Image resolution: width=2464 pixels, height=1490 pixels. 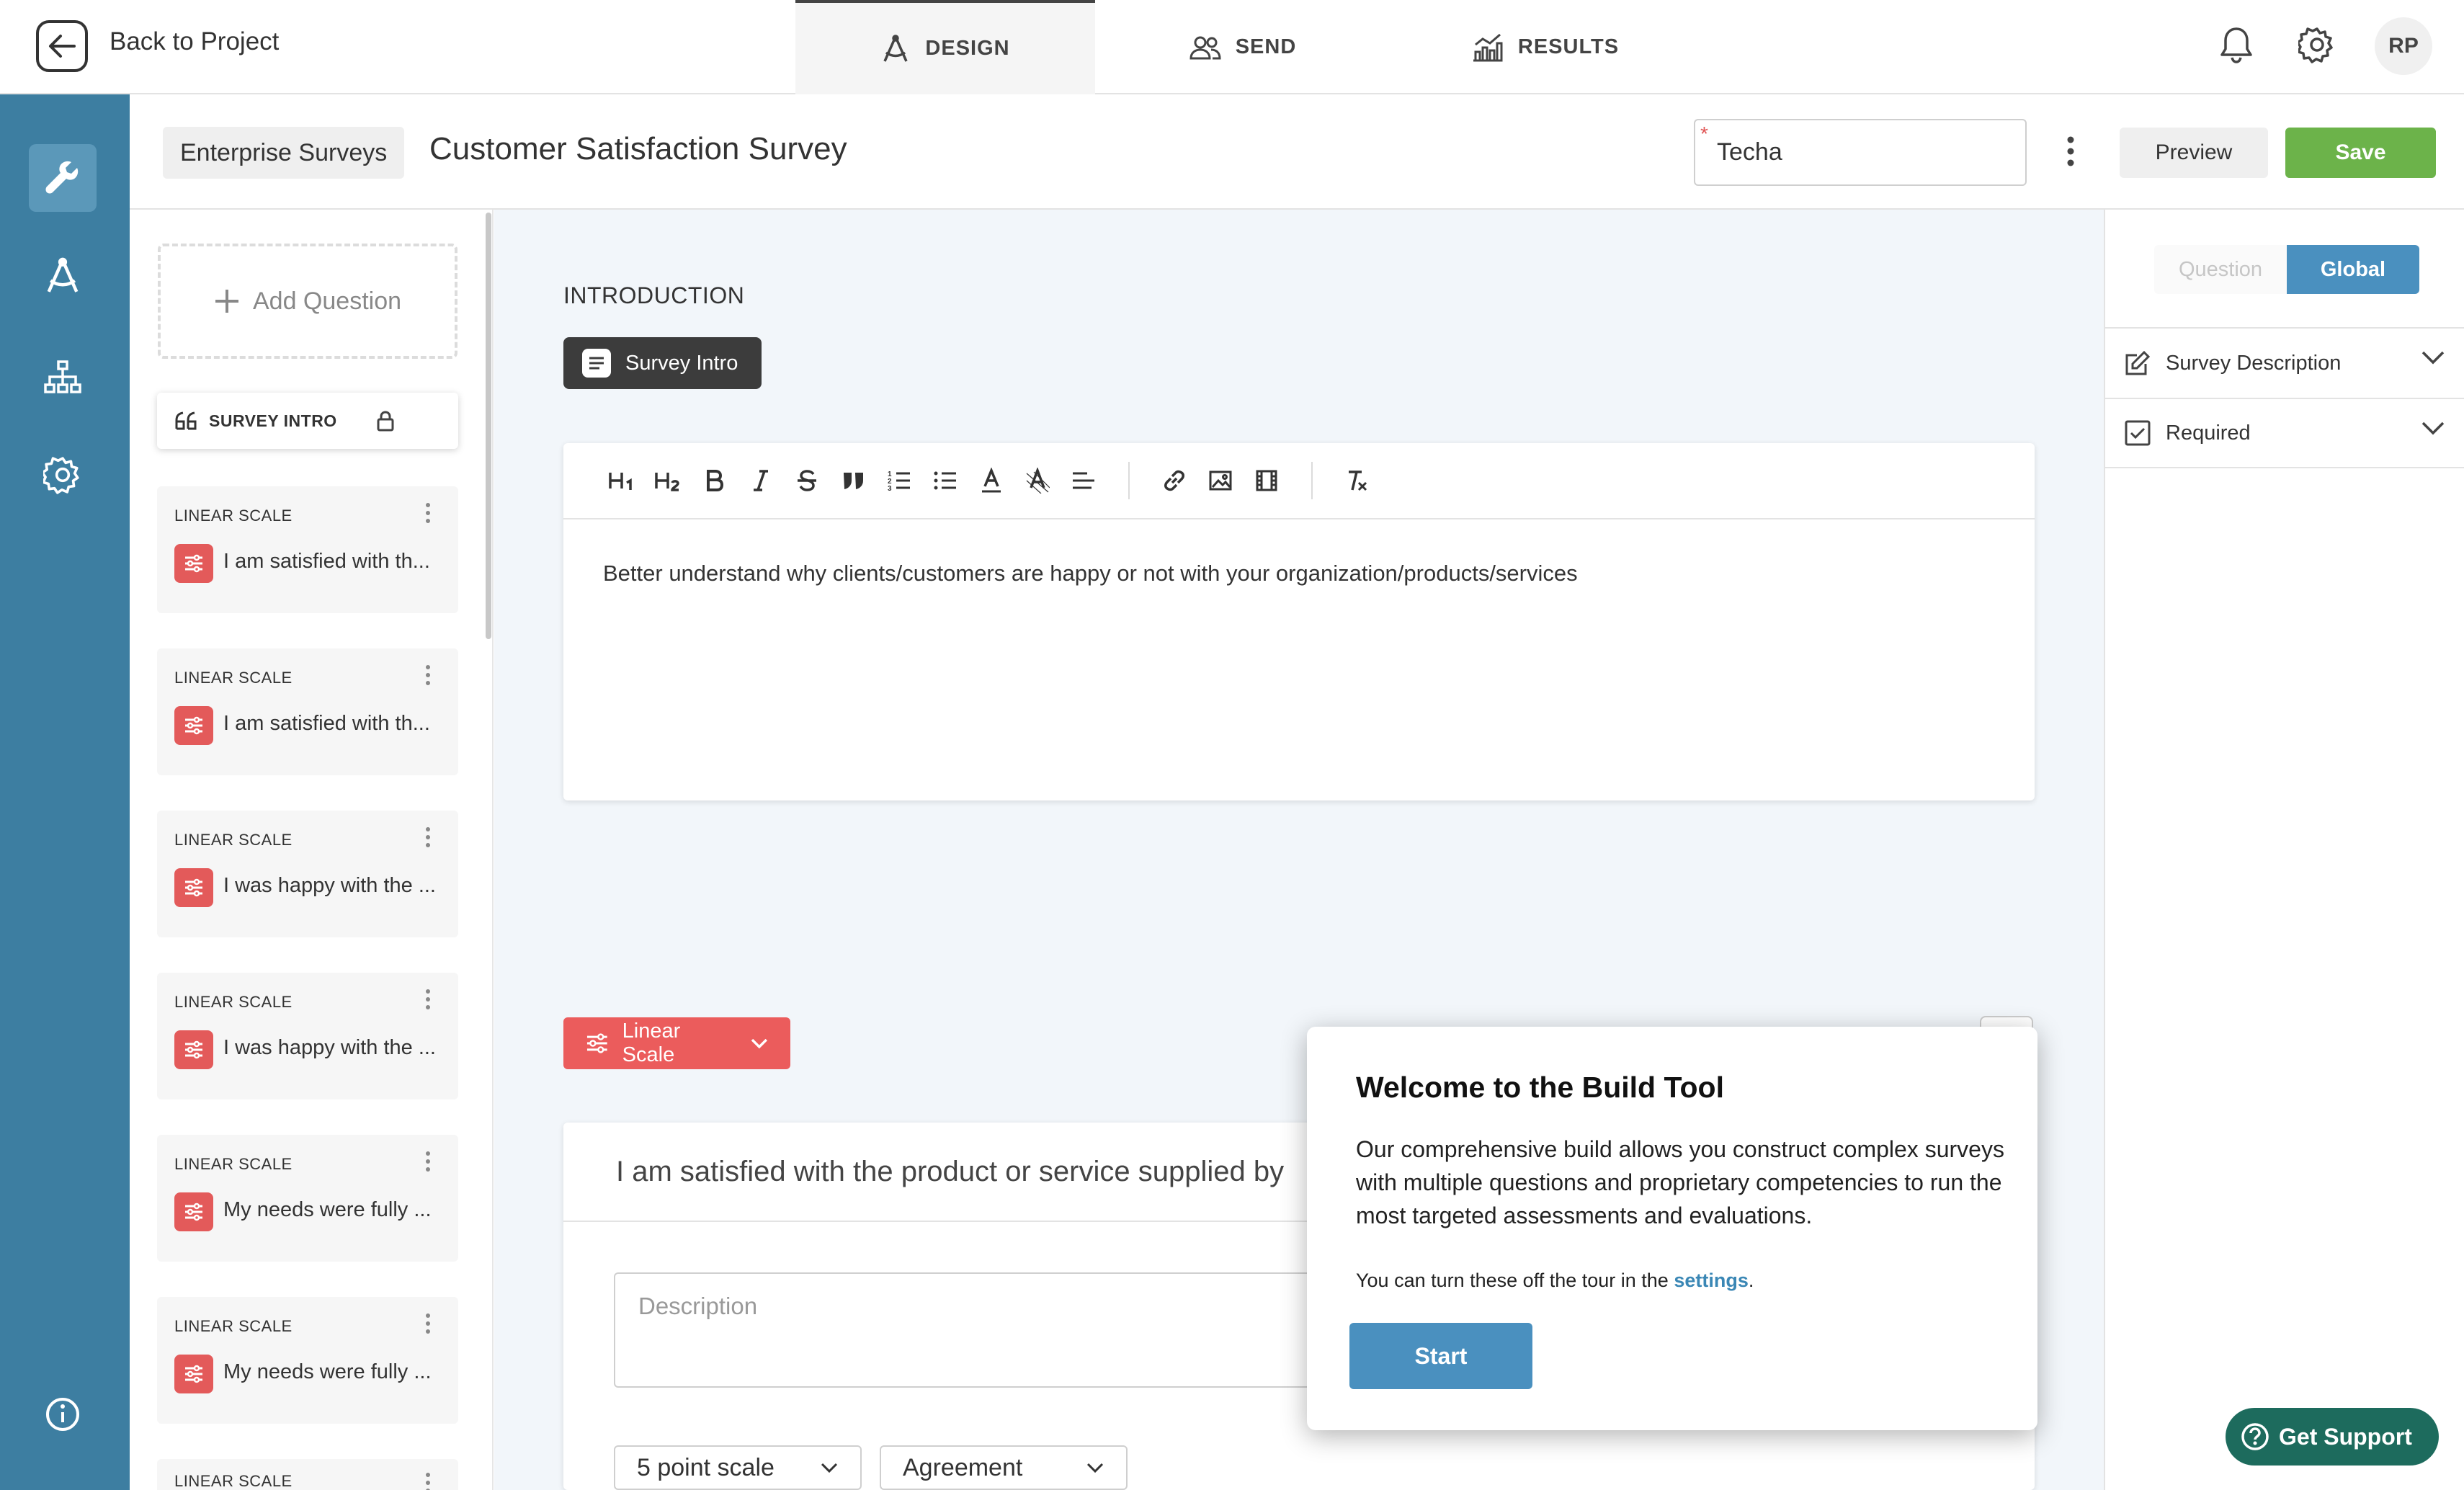 I want to click on sliders-icon, so click(x=596, y=1043).